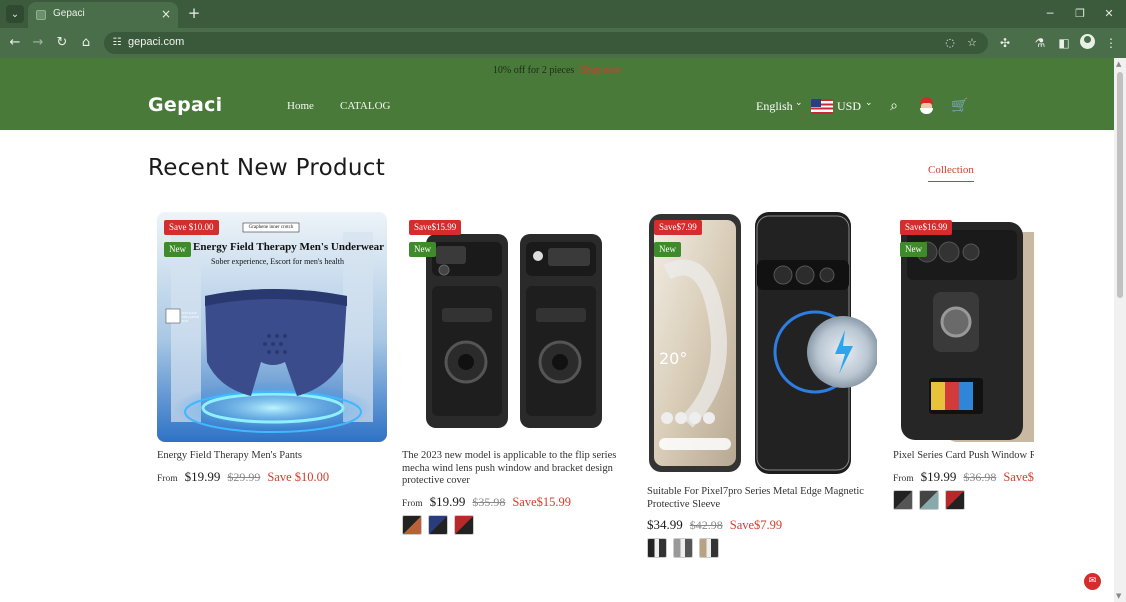 Image resolution: width=1126 pixels, height=602 pixels. What do you see at coordinates (1080, 14) in the screenshot?
I see `restore-icon: ❐` at bounding box center [1080, 14].